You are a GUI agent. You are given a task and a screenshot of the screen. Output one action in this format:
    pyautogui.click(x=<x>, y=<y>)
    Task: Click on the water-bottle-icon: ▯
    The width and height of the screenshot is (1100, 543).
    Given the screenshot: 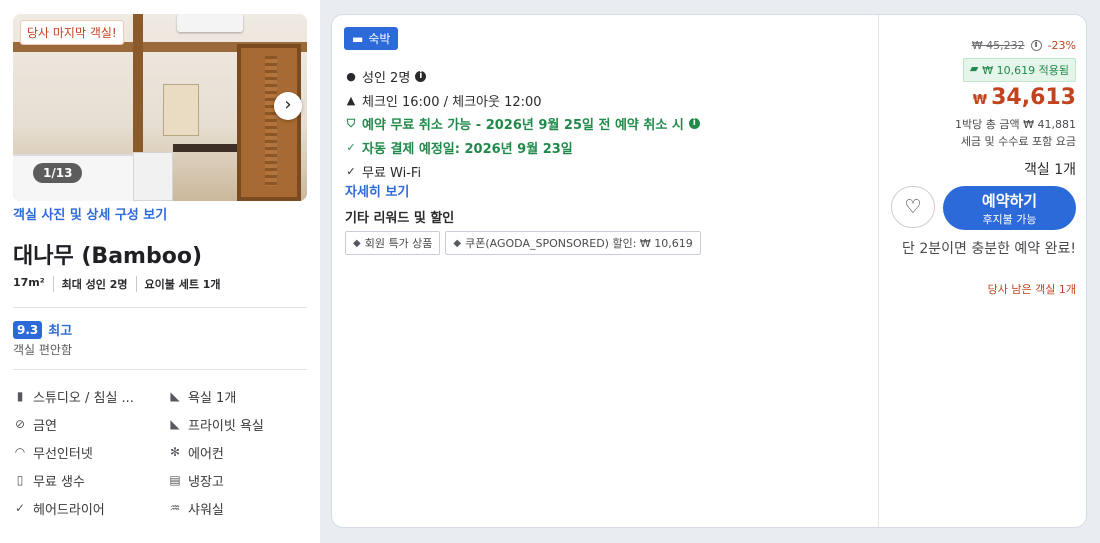 What is the action you would take?
    pyautogui.click(x=20, y=480)
    